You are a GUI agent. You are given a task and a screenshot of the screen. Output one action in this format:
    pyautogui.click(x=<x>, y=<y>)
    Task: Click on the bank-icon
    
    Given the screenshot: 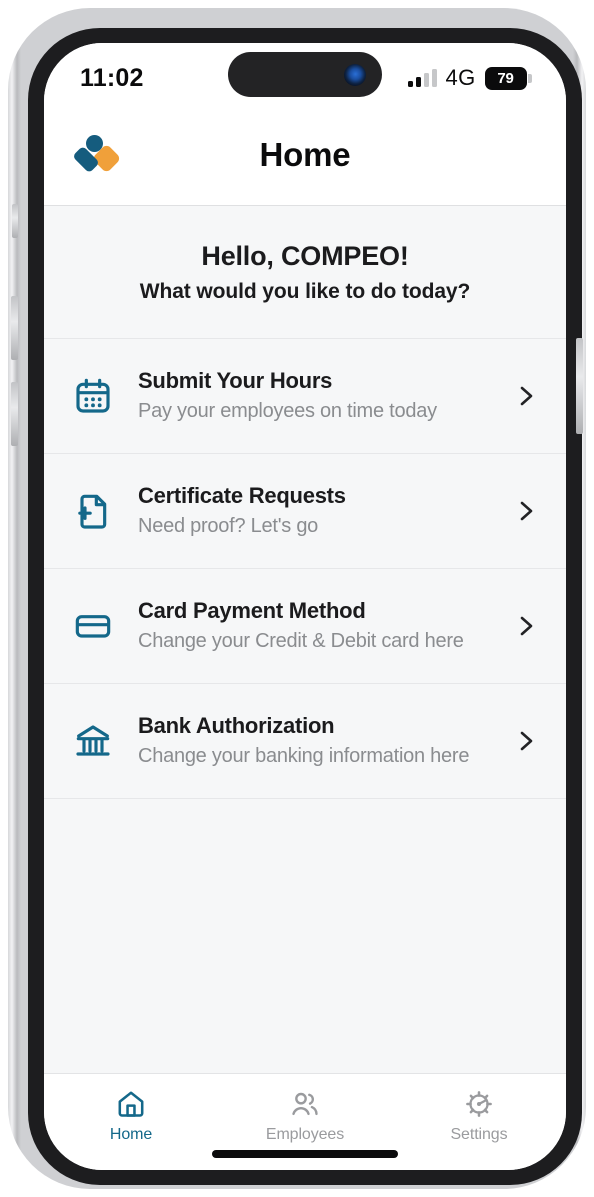 What is the action you would take?
    pyautogui.click(x=93, y=741)
    